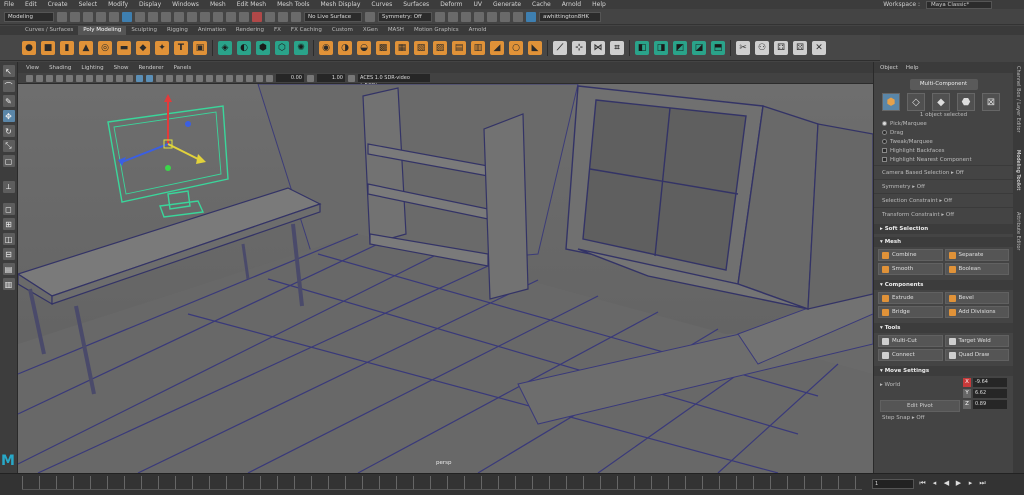  I want to click on backface-culling-icon, so click(259, 78).